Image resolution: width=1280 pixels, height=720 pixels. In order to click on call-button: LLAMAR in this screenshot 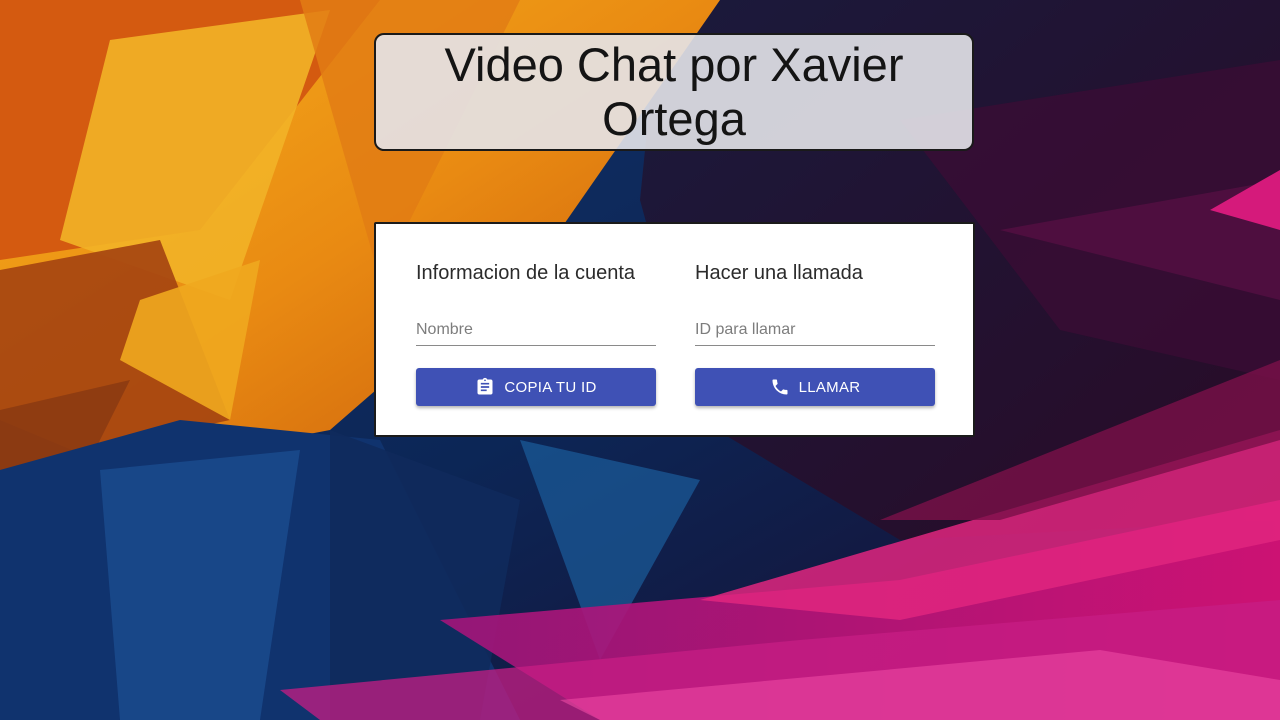, I will do `click(815, 387)`.